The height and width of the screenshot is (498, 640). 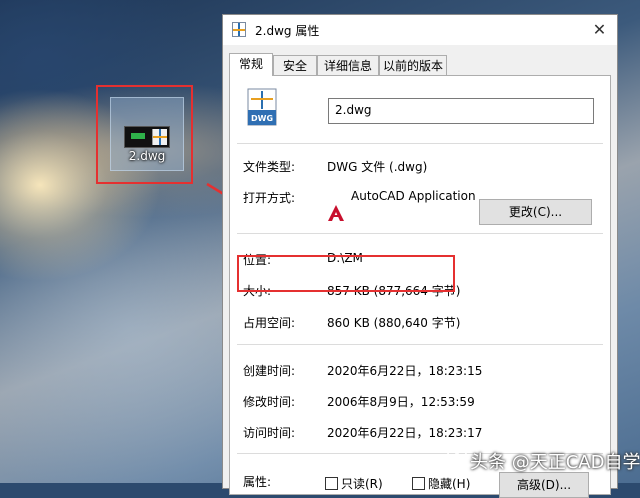 What do you see at coordinates (457, 453) in the screenshot?
I see `toutiao-logo-icon` at bounding box center [457, 453].